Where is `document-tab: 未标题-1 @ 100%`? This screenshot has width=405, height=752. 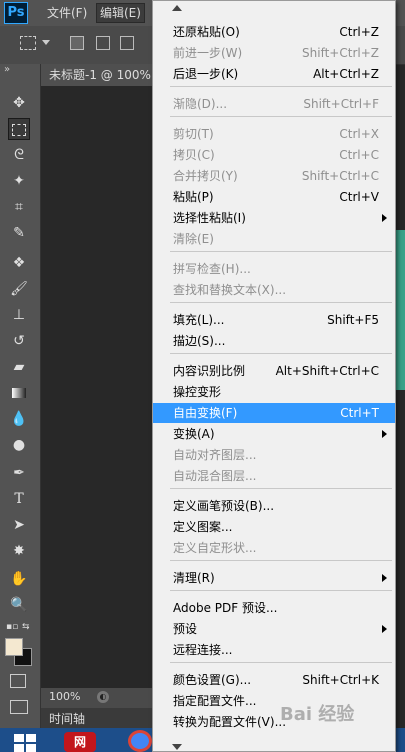
document-tab: 未标题-1 @ 100% is located at coordinates (97, 75).